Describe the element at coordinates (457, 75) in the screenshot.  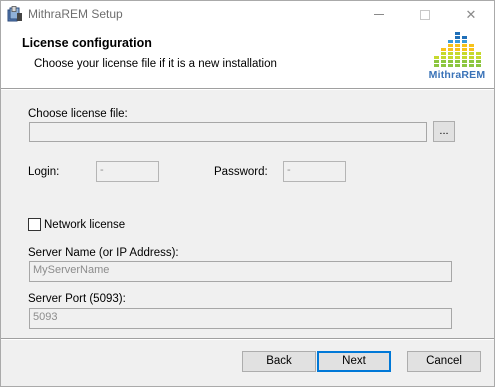
I see `logo-text: MithraREM` at that location.